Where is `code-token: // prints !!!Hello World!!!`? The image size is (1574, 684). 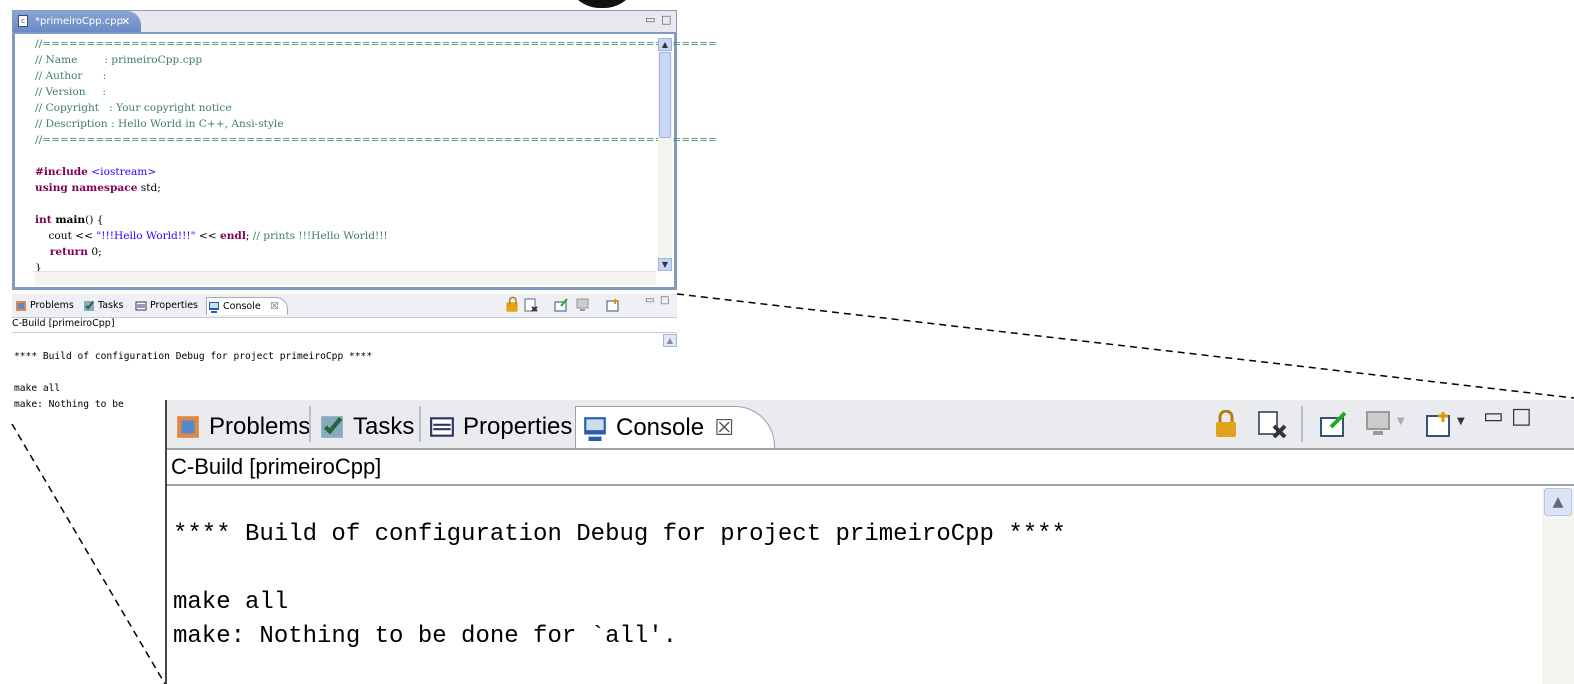
code-token: // prints !!!Hello World!!! is located at coordinates (320, 236).